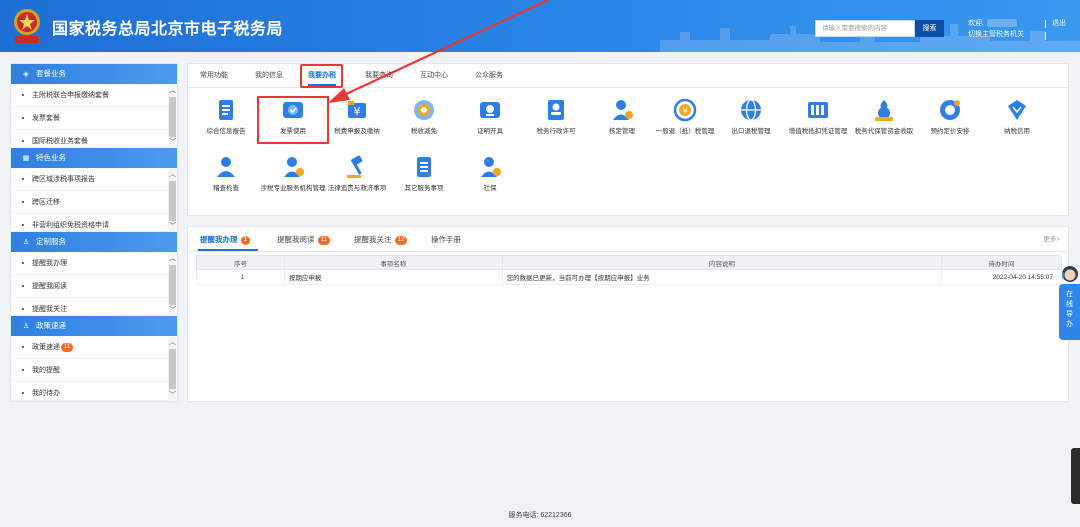 The image size is (1080, 527). What do you see at coordinates (1070, 274) in the screenshot?
I see `assistant-avatar-icon` at bounding box center [1070, 274].